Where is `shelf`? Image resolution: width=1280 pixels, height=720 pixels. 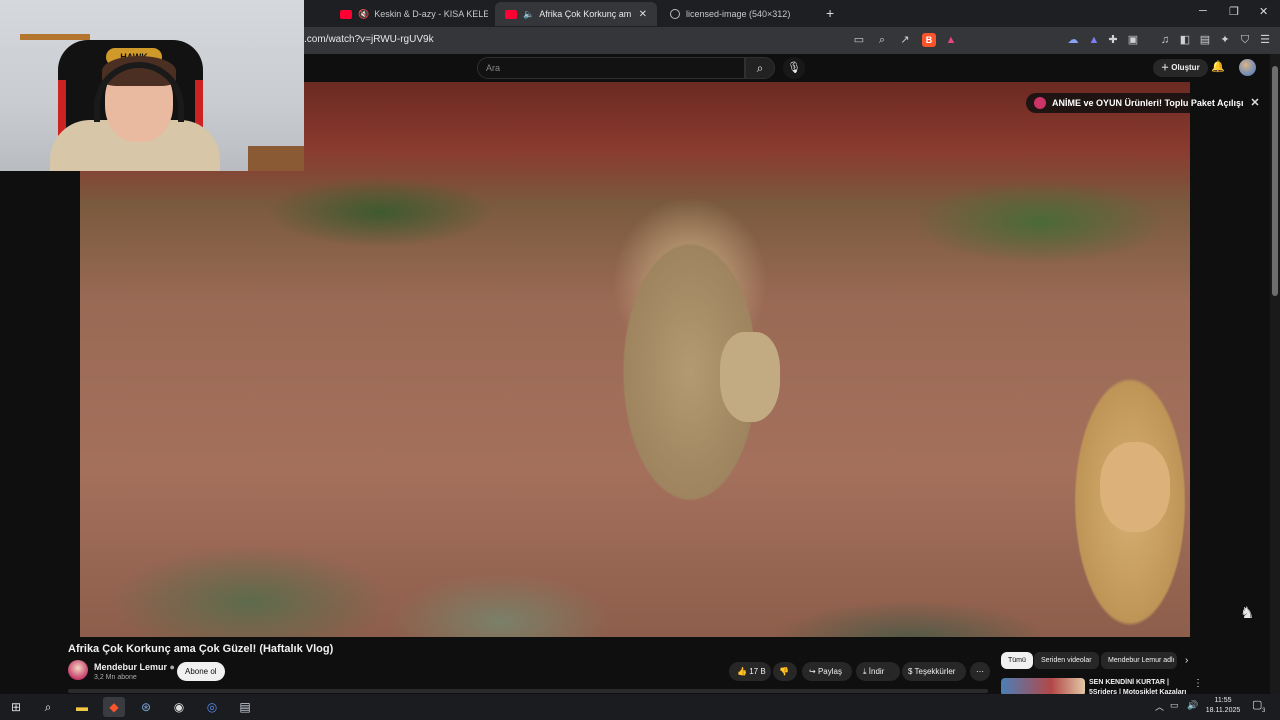 shelf is located at coordinates (276, 158).